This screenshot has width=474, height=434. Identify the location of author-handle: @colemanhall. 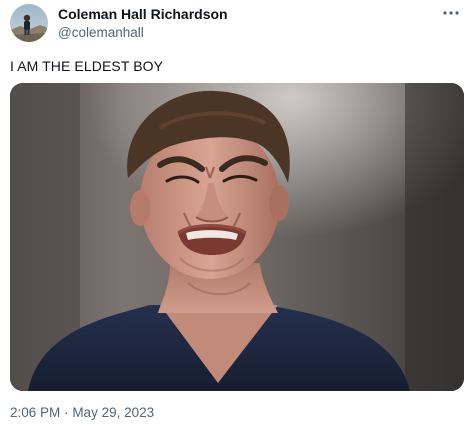
(143, 33).